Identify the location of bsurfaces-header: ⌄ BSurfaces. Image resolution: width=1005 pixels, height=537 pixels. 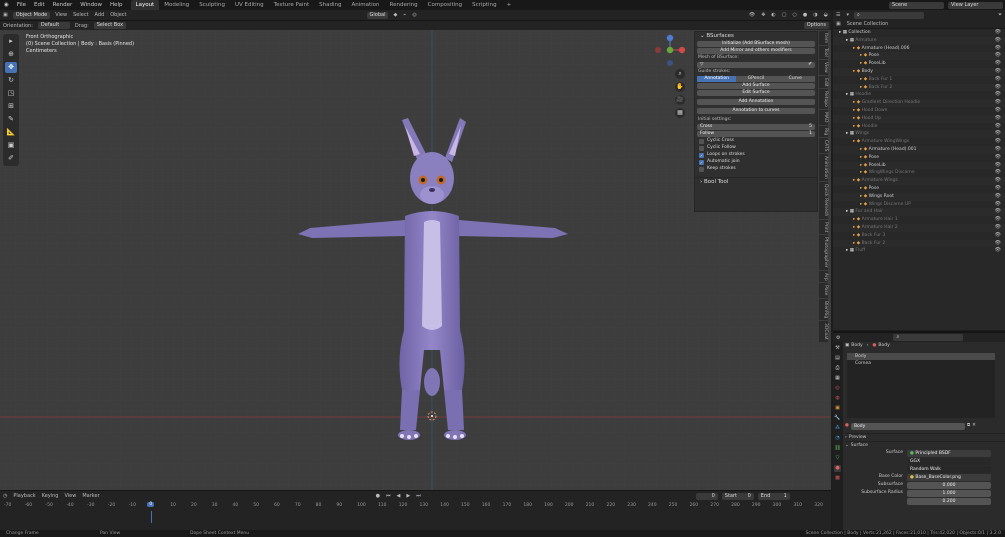
(756, 36).